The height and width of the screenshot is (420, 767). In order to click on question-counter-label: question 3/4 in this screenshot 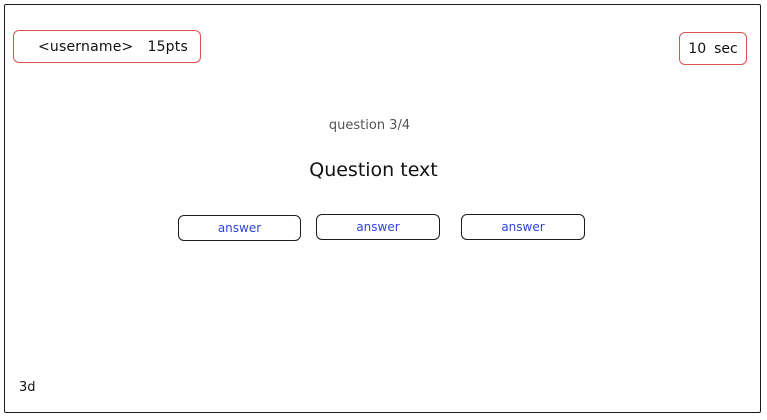, I will do `click(369, 125)`.